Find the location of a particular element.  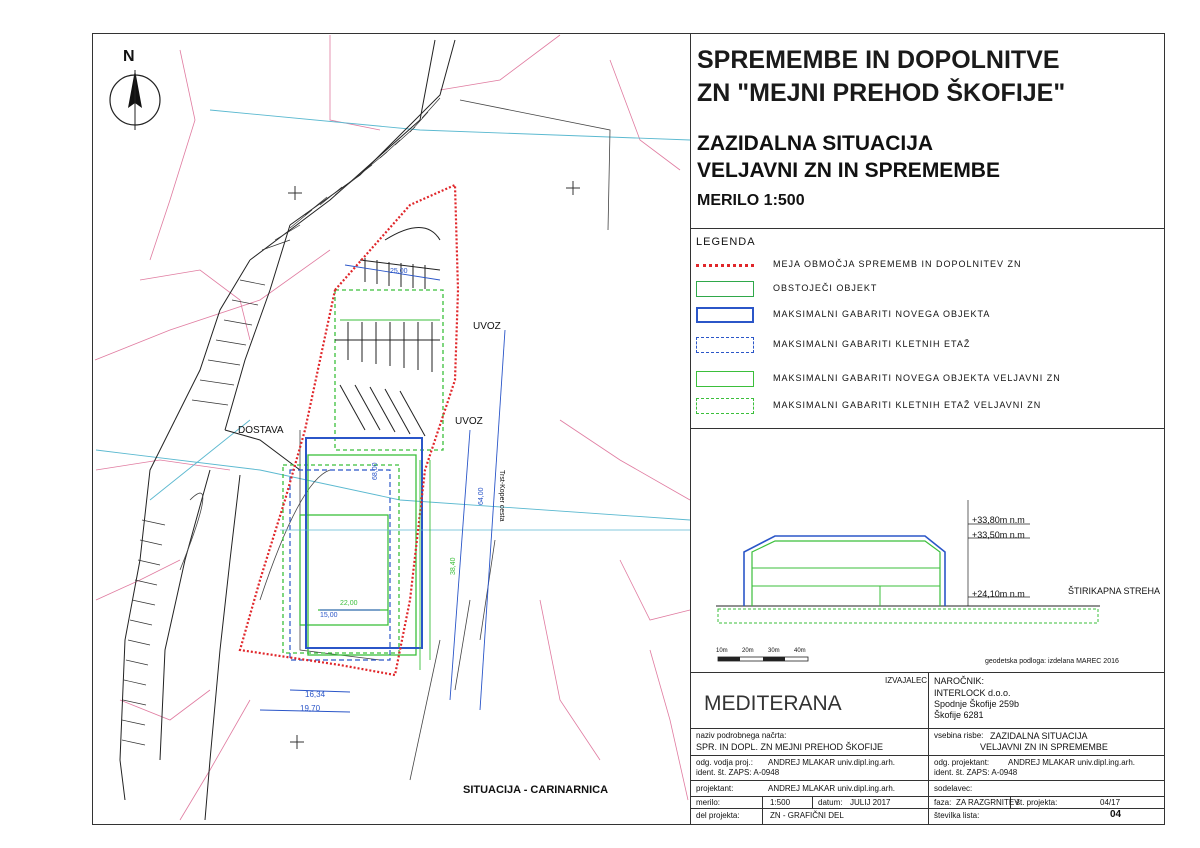

subtitle-line-1: ZAZIDALNA SITUACIJA is located at coordinates (815, 143).